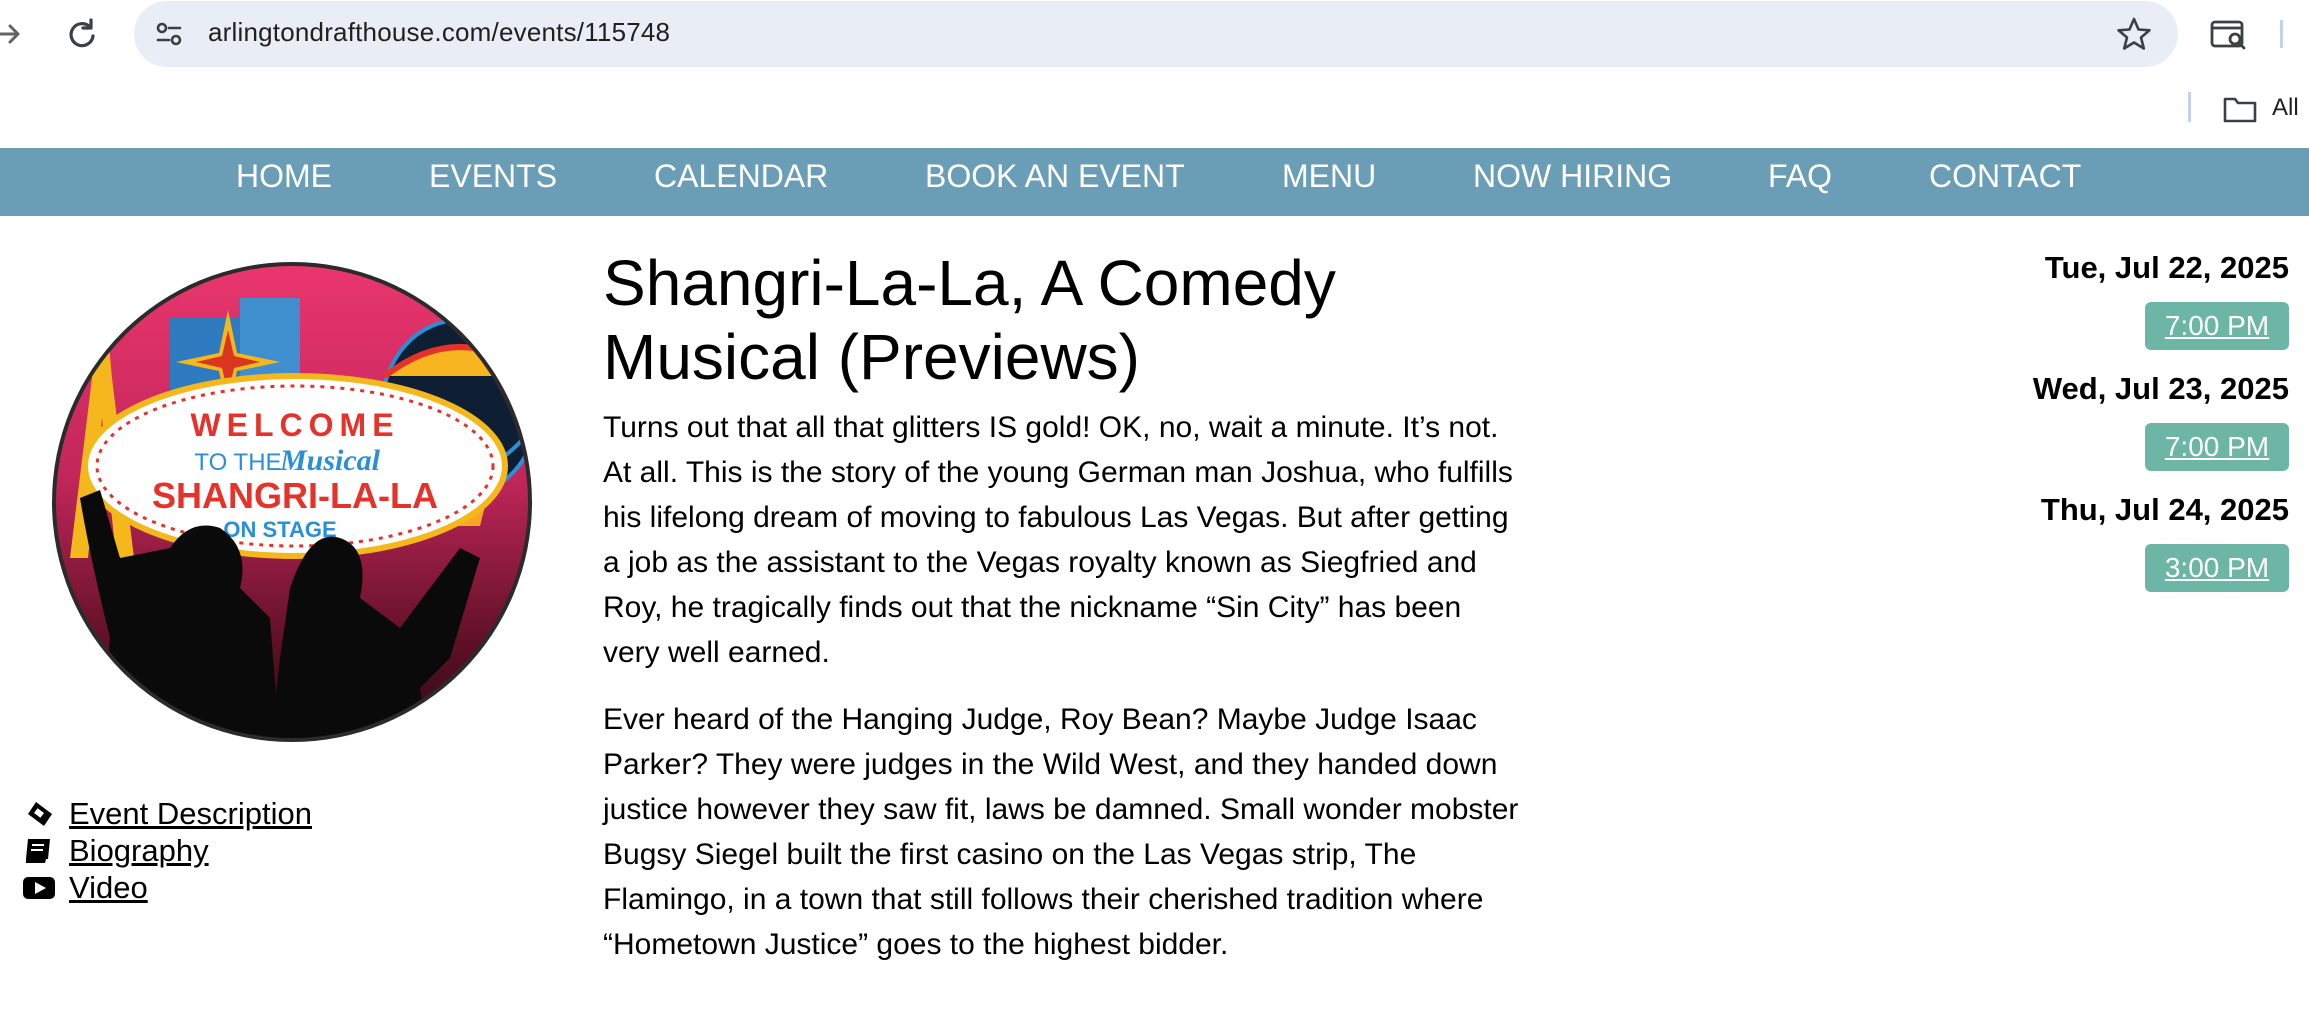 The width and height of the screenshot is (2309, 1016). Describe the element at coordinates (1572, 176) in the screenshot. I see `nav-now-hiring: NOW HIRING` at that location.